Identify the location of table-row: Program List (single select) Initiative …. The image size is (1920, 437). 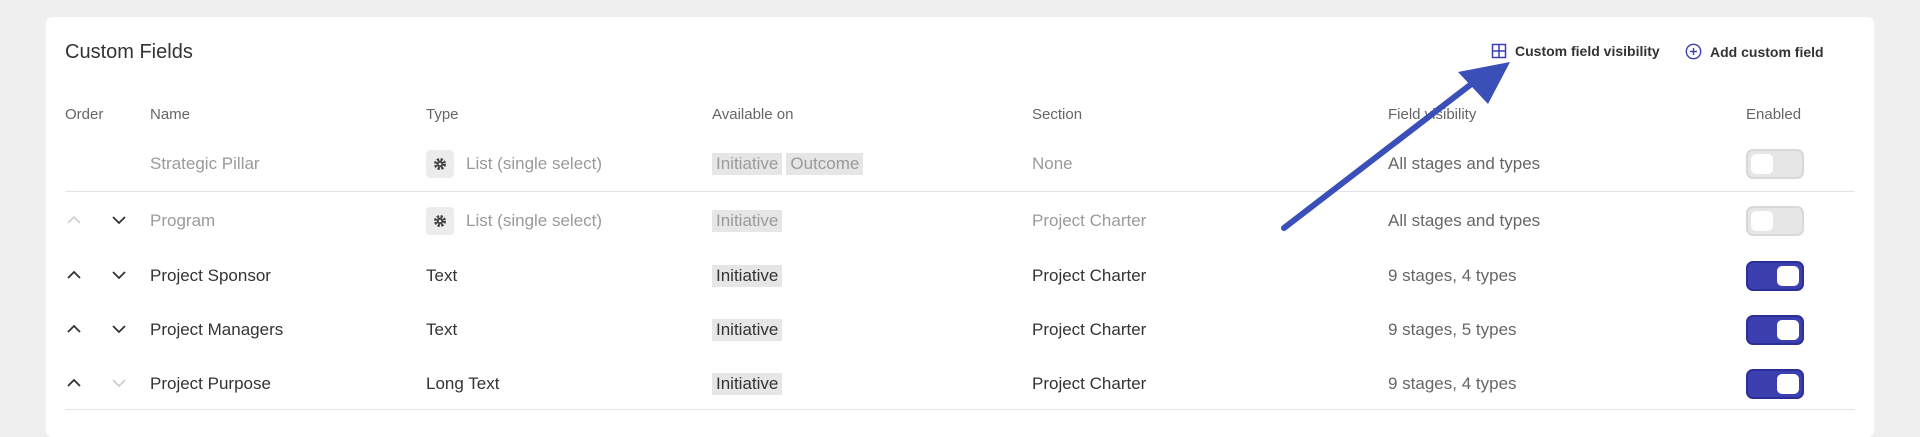
(960, 221).